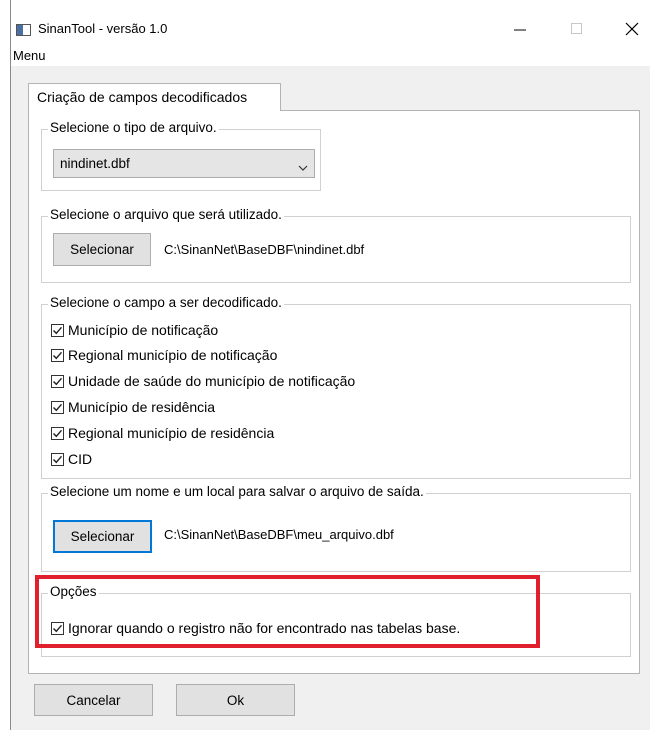 The height and width of the screenshot is (730, 650). What do you see at coordinates (133, 127) in the screenshot?
I see `file-type-legend: Selecione o tipo de arquivo.` at bounding box center [133, 127].